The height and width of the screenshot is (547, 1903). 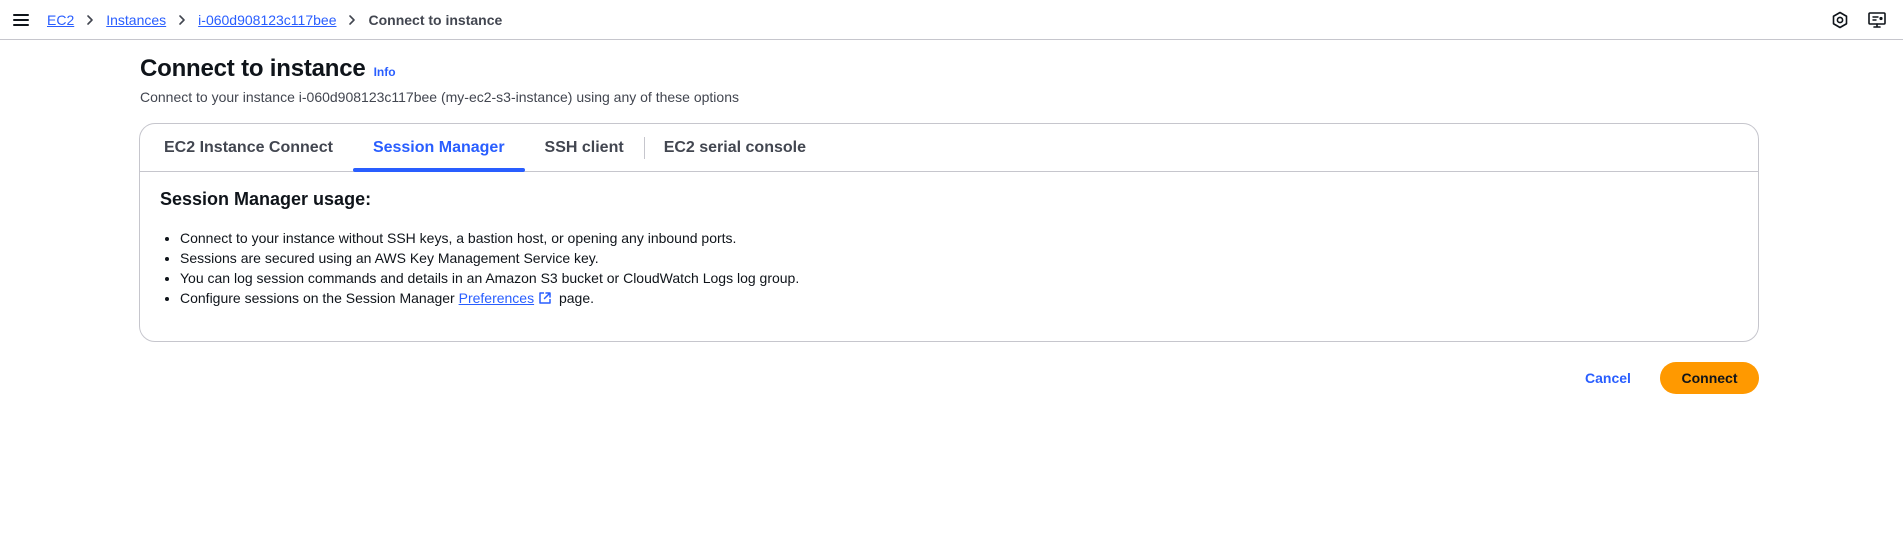 I want to click on cancel-button: Cancel, so click(x=1608, y=378).